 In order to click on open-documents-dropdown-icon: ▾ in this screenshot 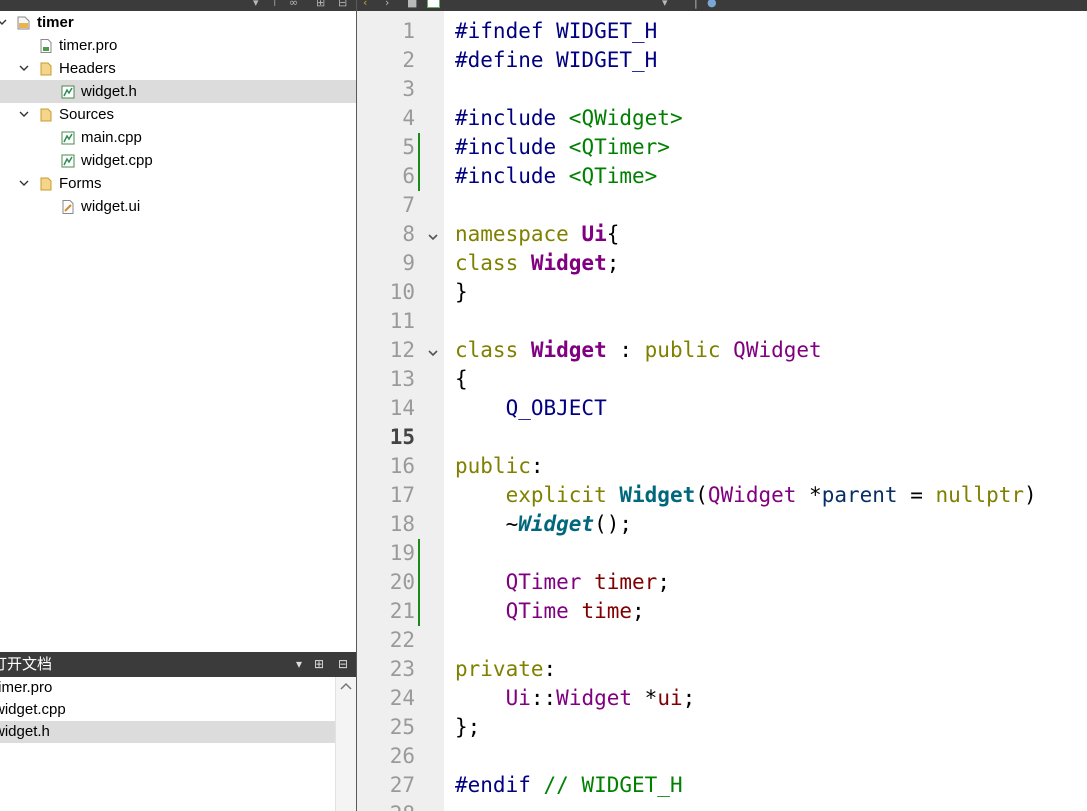, I will do `click(299, 664)`.